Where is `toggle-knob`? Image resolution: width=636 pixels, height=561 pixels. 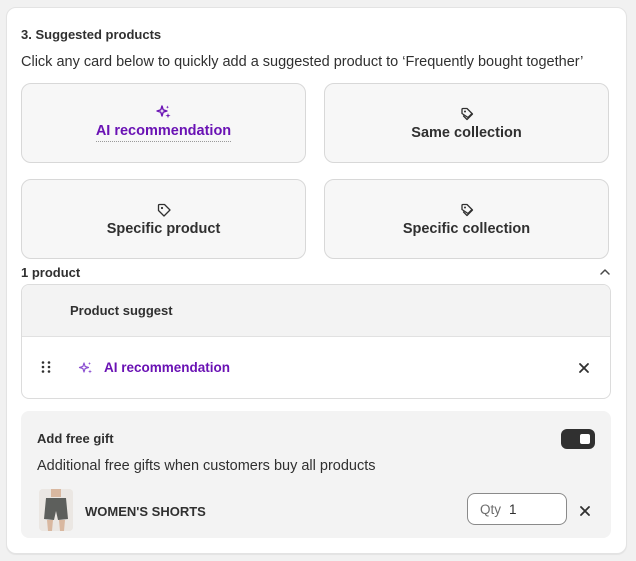 toggle-knob is located at coordinates (585, 439).